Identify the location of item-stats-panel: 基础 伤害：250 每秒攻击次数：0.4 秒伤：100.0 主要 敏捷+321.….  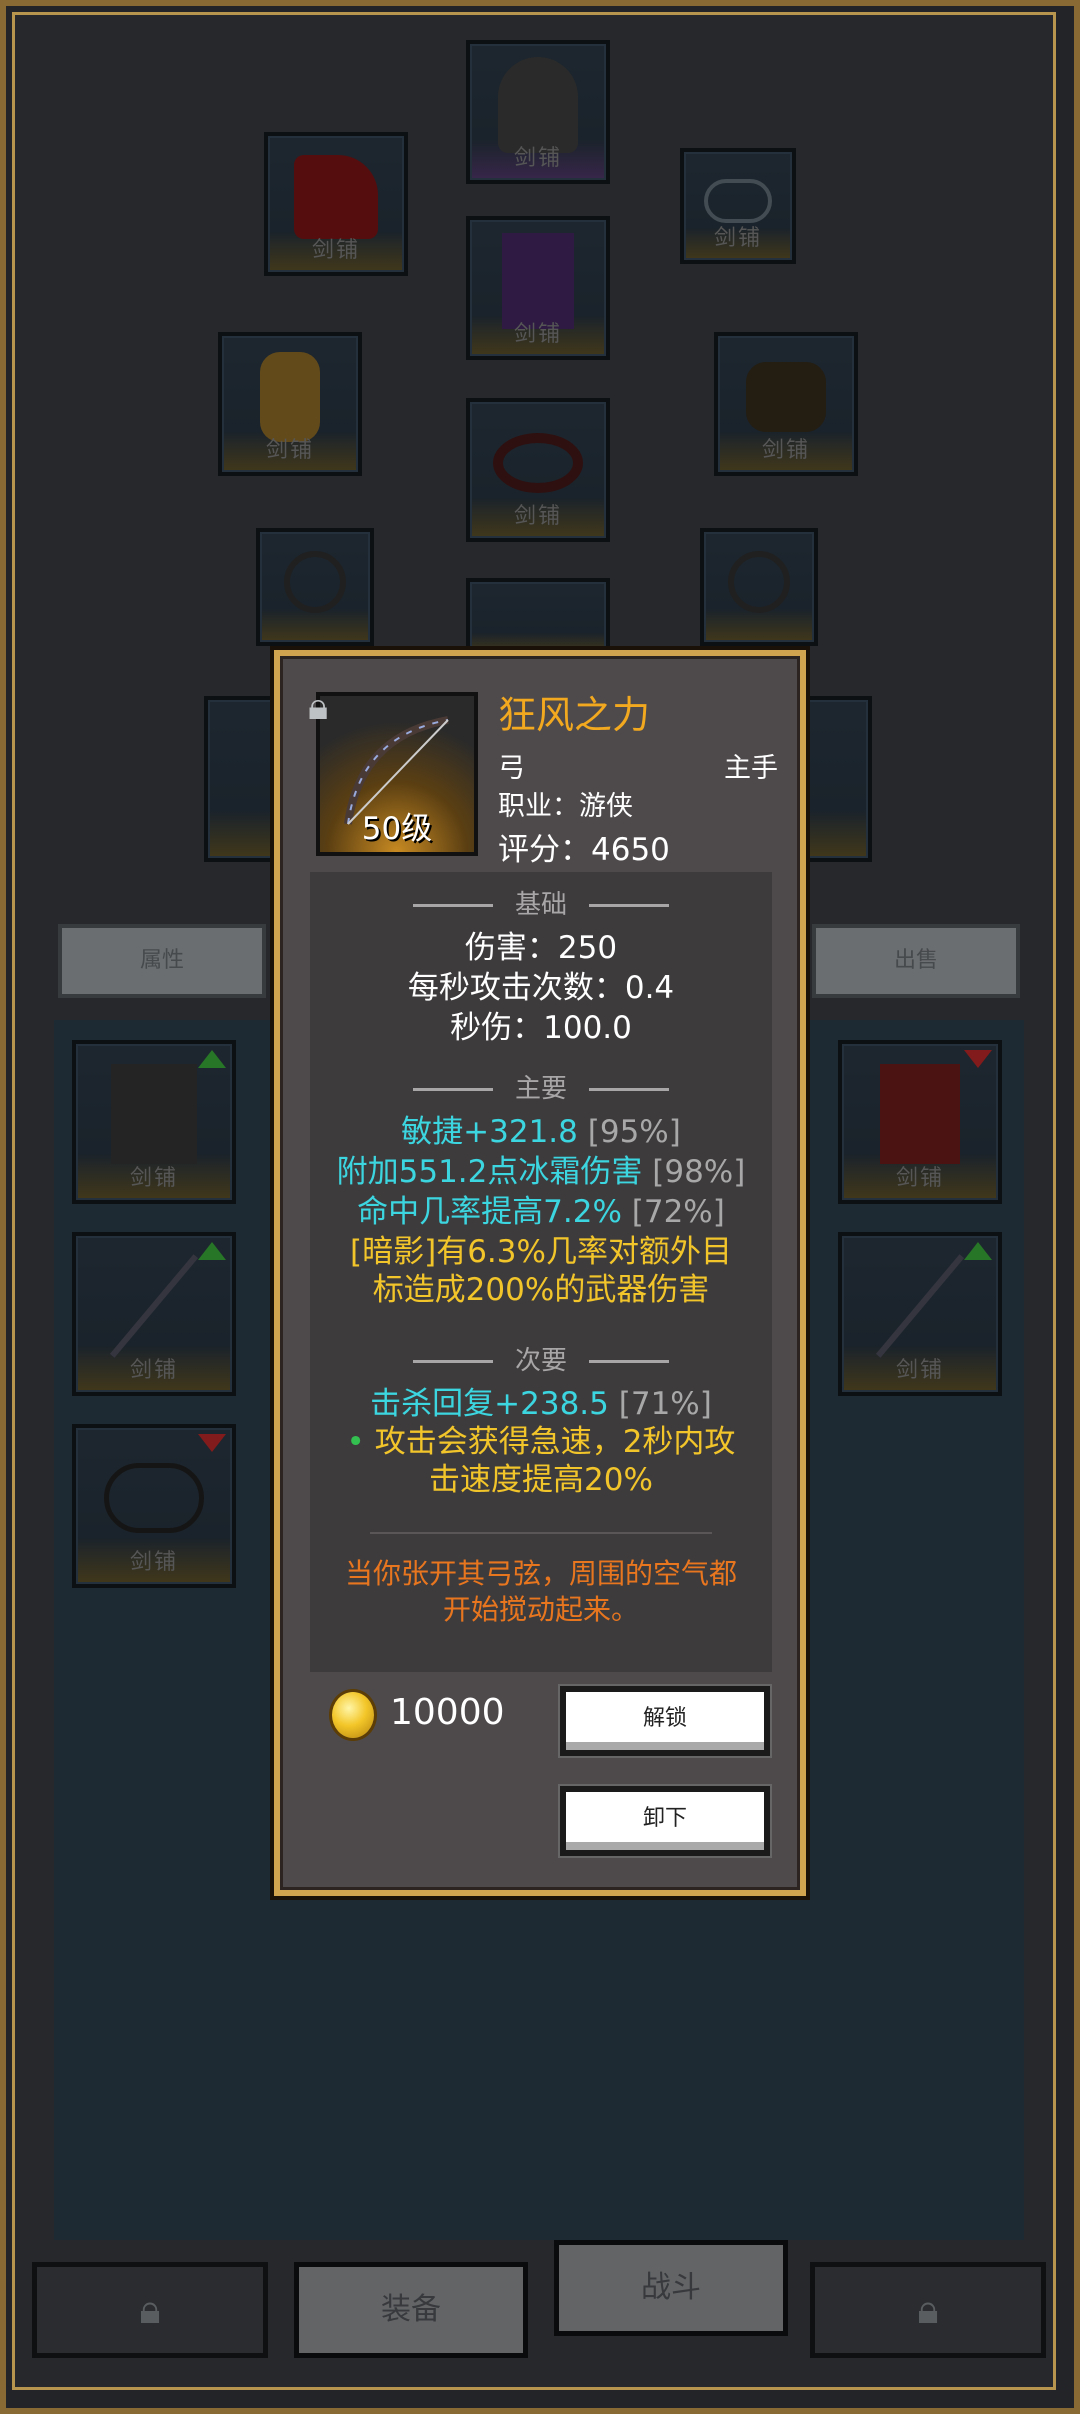
(541, 1272).